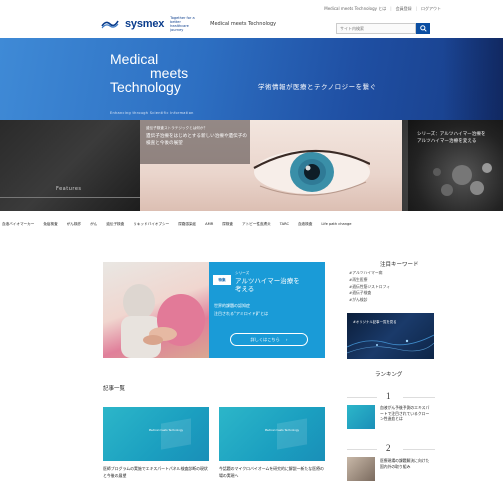 The width and height of the screenshot is (503, 483). What do you see at coordinates (431, 9) in the screenshot?
I see `logout-link: ログアウト` at bounding box center [431, 9].